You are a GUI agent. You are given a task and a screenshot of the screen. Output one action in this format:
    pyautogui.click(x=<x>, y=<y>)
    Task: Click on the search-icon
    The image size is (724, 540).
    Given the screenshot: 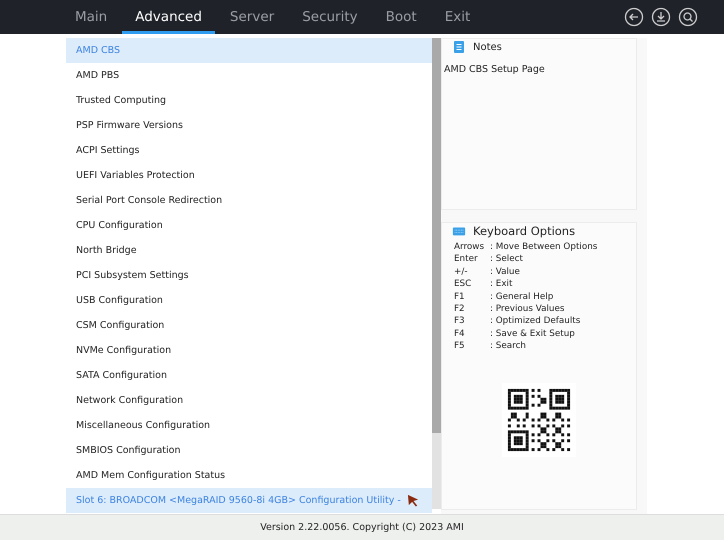 What is the action you would take?
    pyautogui.click(x=688, y=17)
    